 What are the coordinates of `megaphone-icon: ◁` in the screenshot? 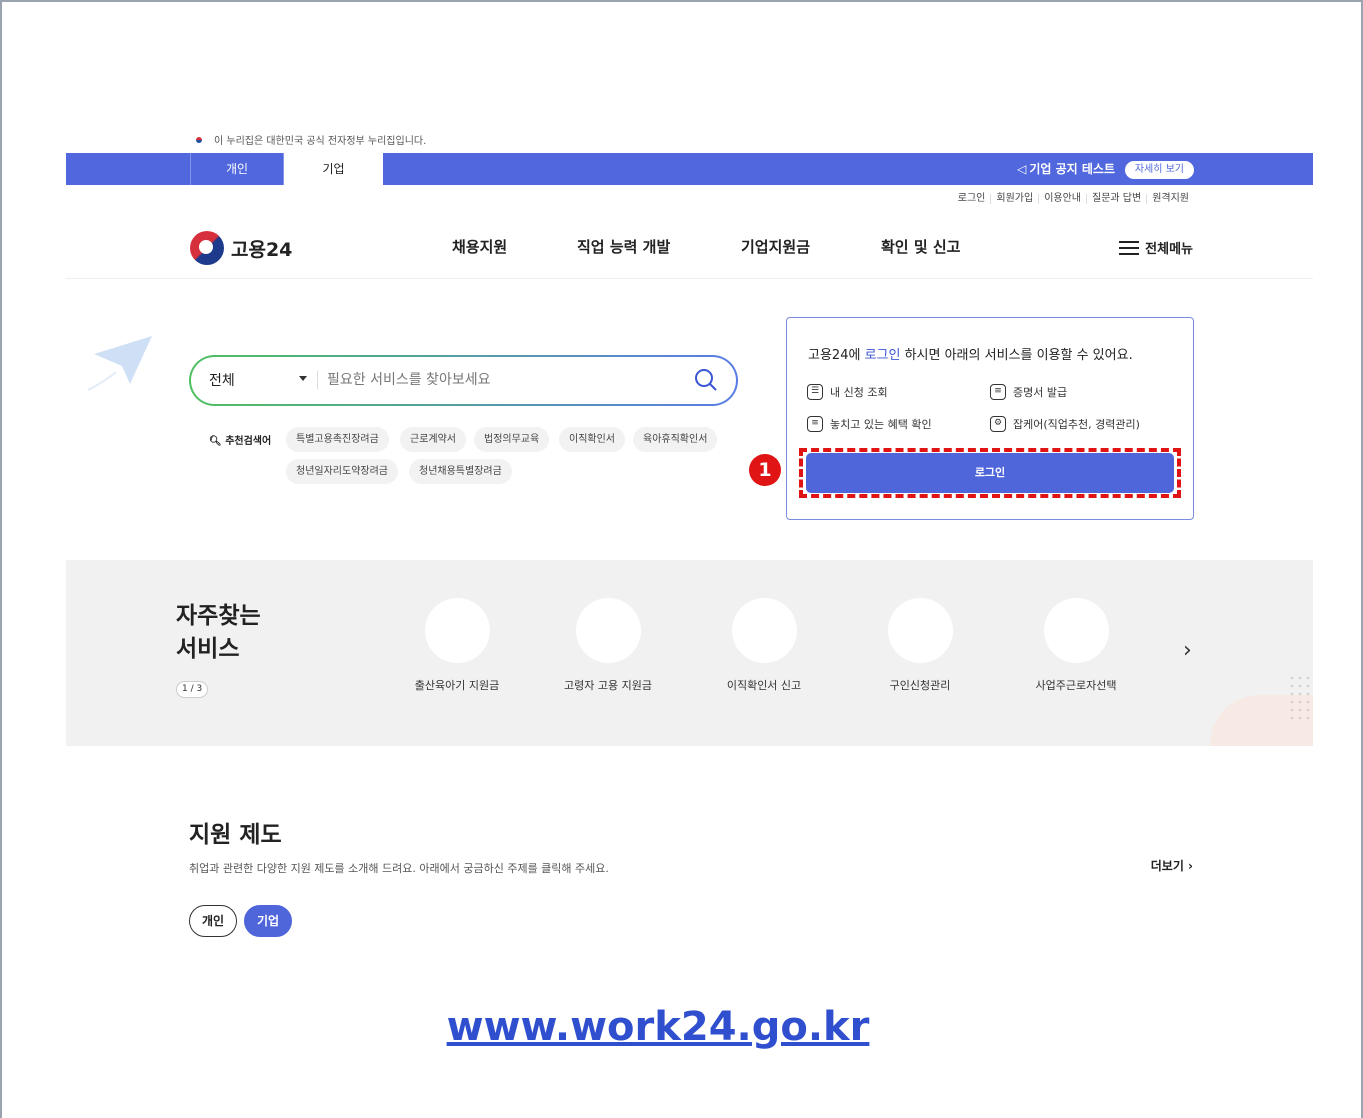 It's located at (1022, 169).